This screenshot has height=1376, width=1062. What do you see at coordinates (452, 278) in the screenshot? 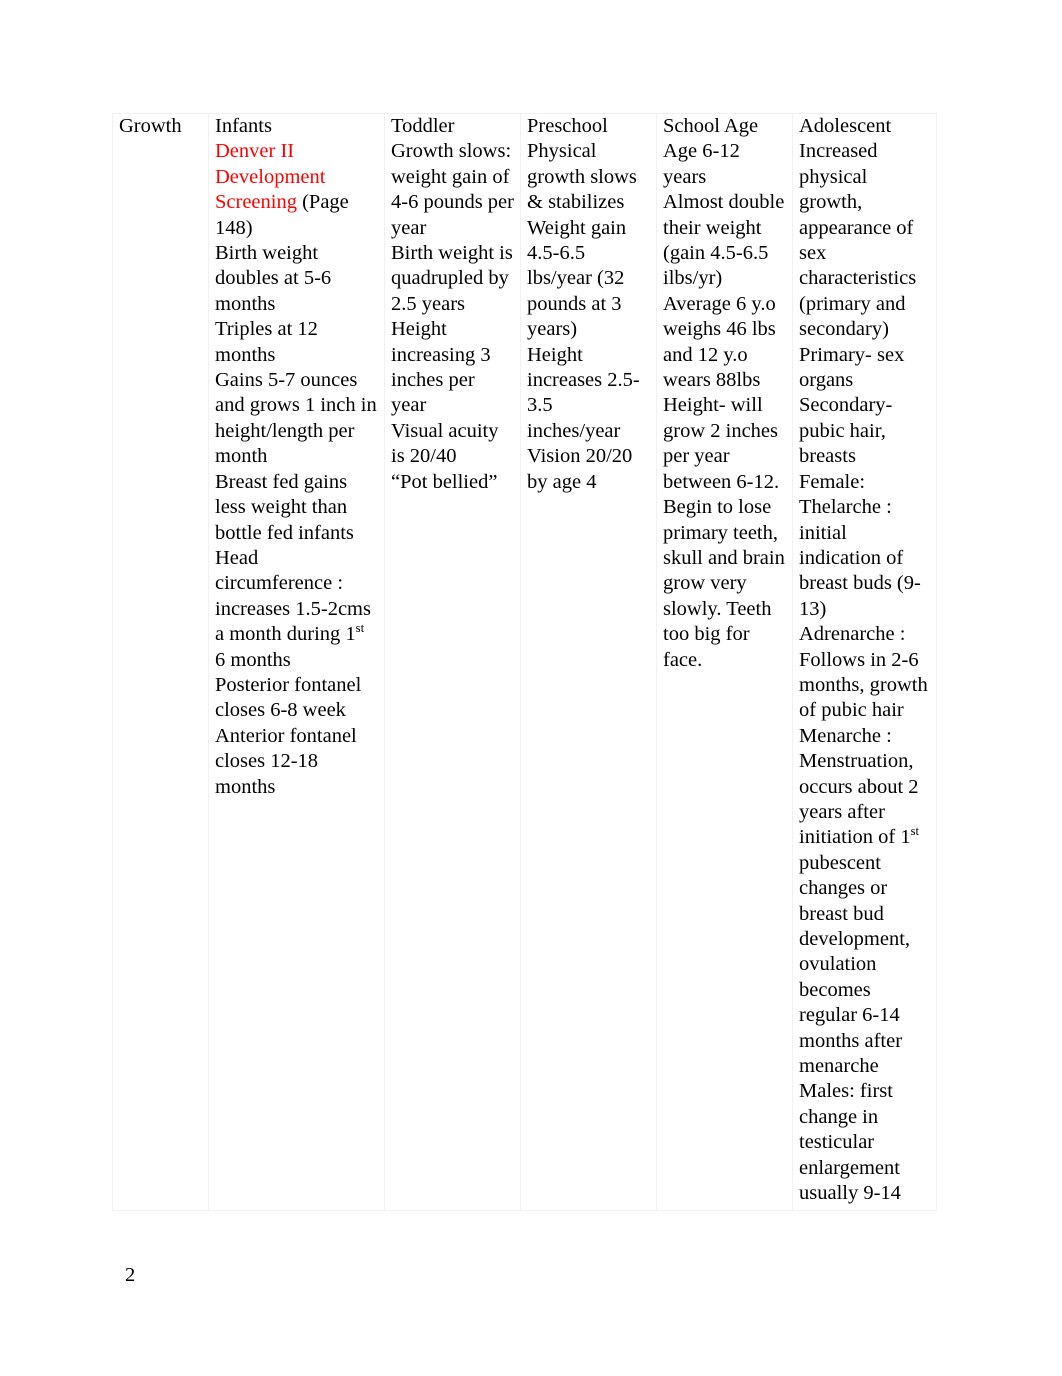
I see `toddler-line-2: Birth weight is quadrupled by 2.5 years` at bounding box center [452, 278].